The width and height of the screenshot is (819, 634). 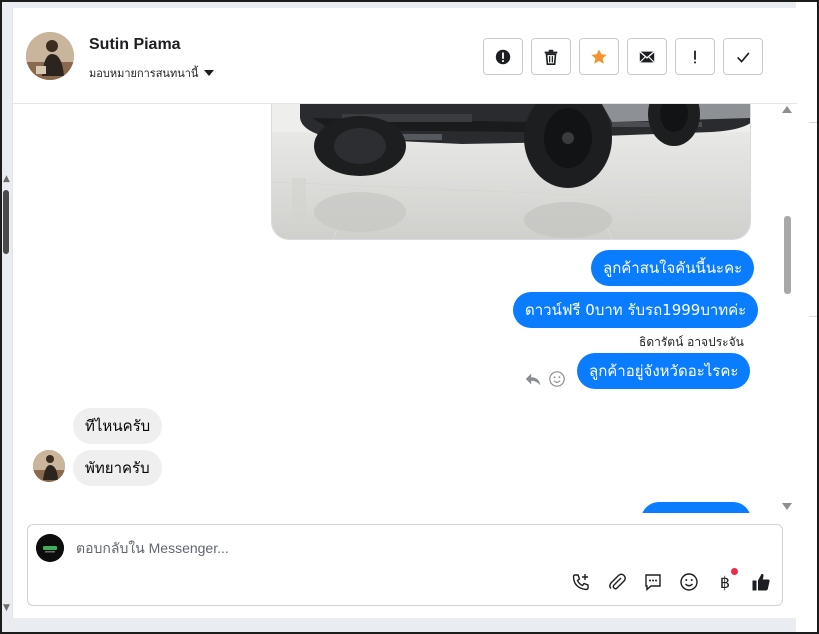 What do you see at coordinates (696, 507) in the screenshot?
I see `outgoing-message-partial` at bounding box center [696, 507].